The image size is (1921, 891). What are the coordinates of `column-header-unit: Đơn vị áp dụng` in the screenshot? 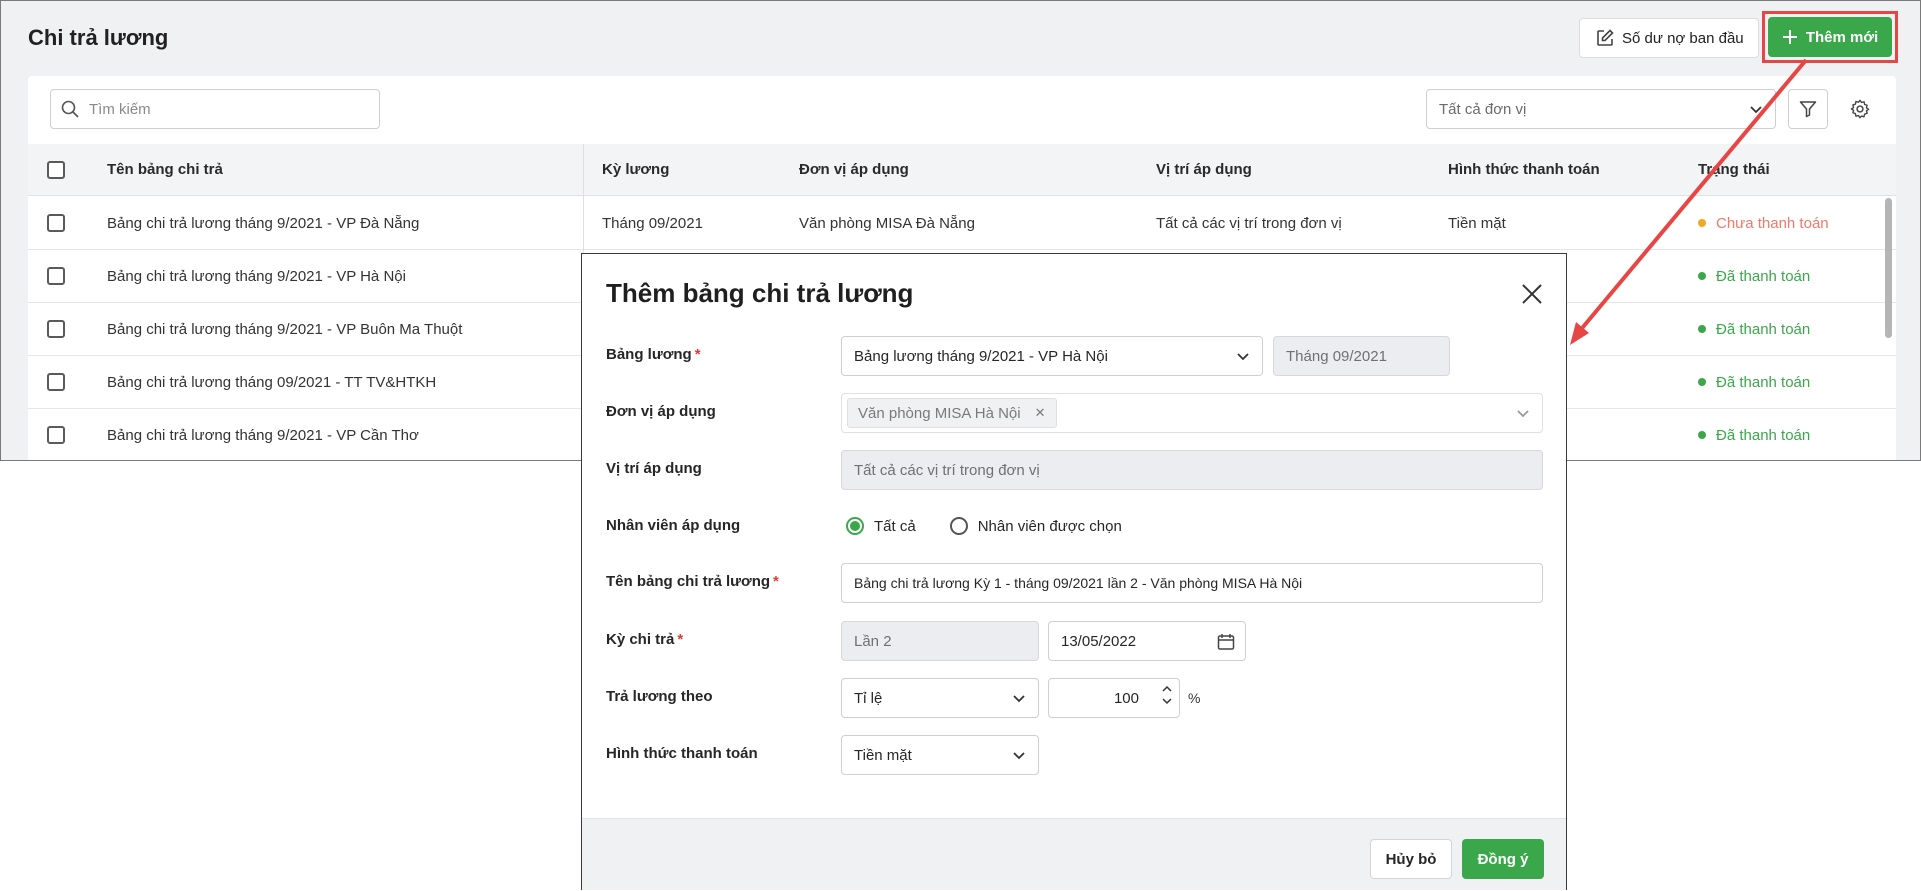 It's located at (854, 169).